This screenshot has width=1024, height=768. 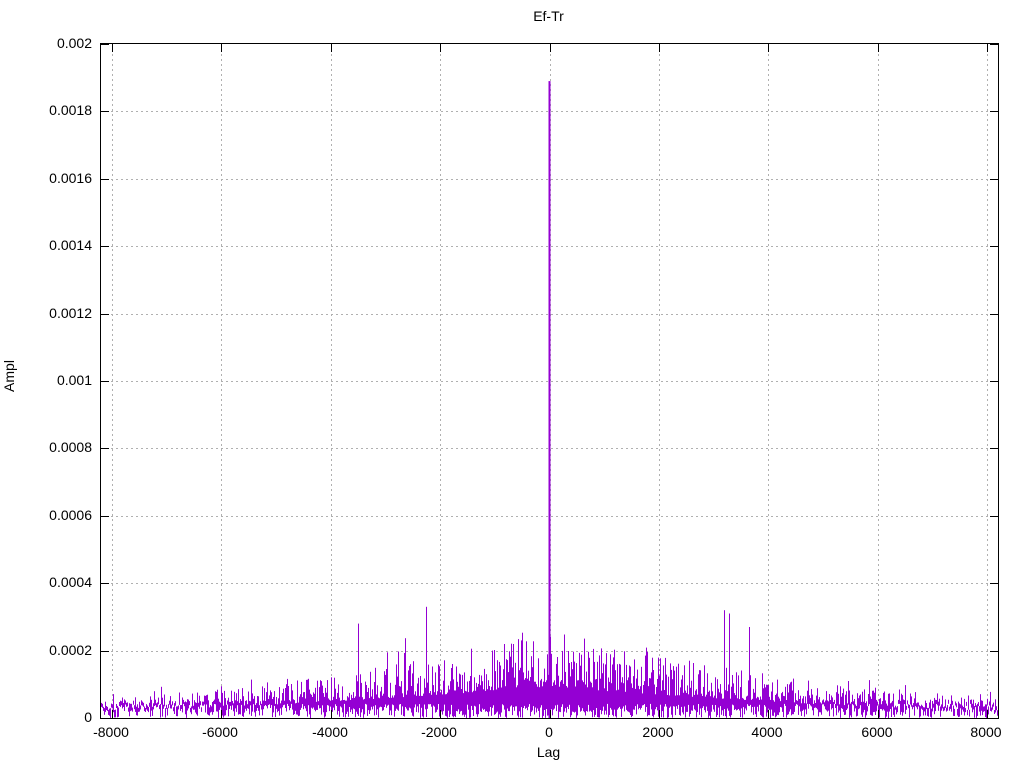 What do you see at coordinates (74, 43) in the screenshot?
I see `y-tick-label: 0.002` at bounding box center [74, 43].